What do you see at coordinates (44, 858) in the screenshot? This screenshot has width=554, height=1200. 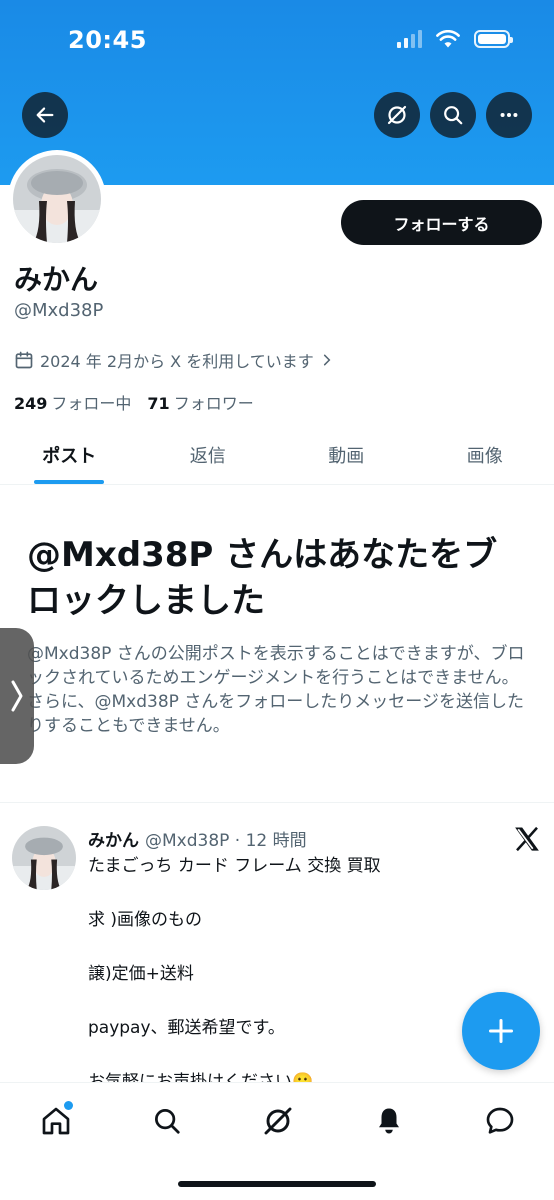 I see `post-avatar` at bounding box center [44, 858].